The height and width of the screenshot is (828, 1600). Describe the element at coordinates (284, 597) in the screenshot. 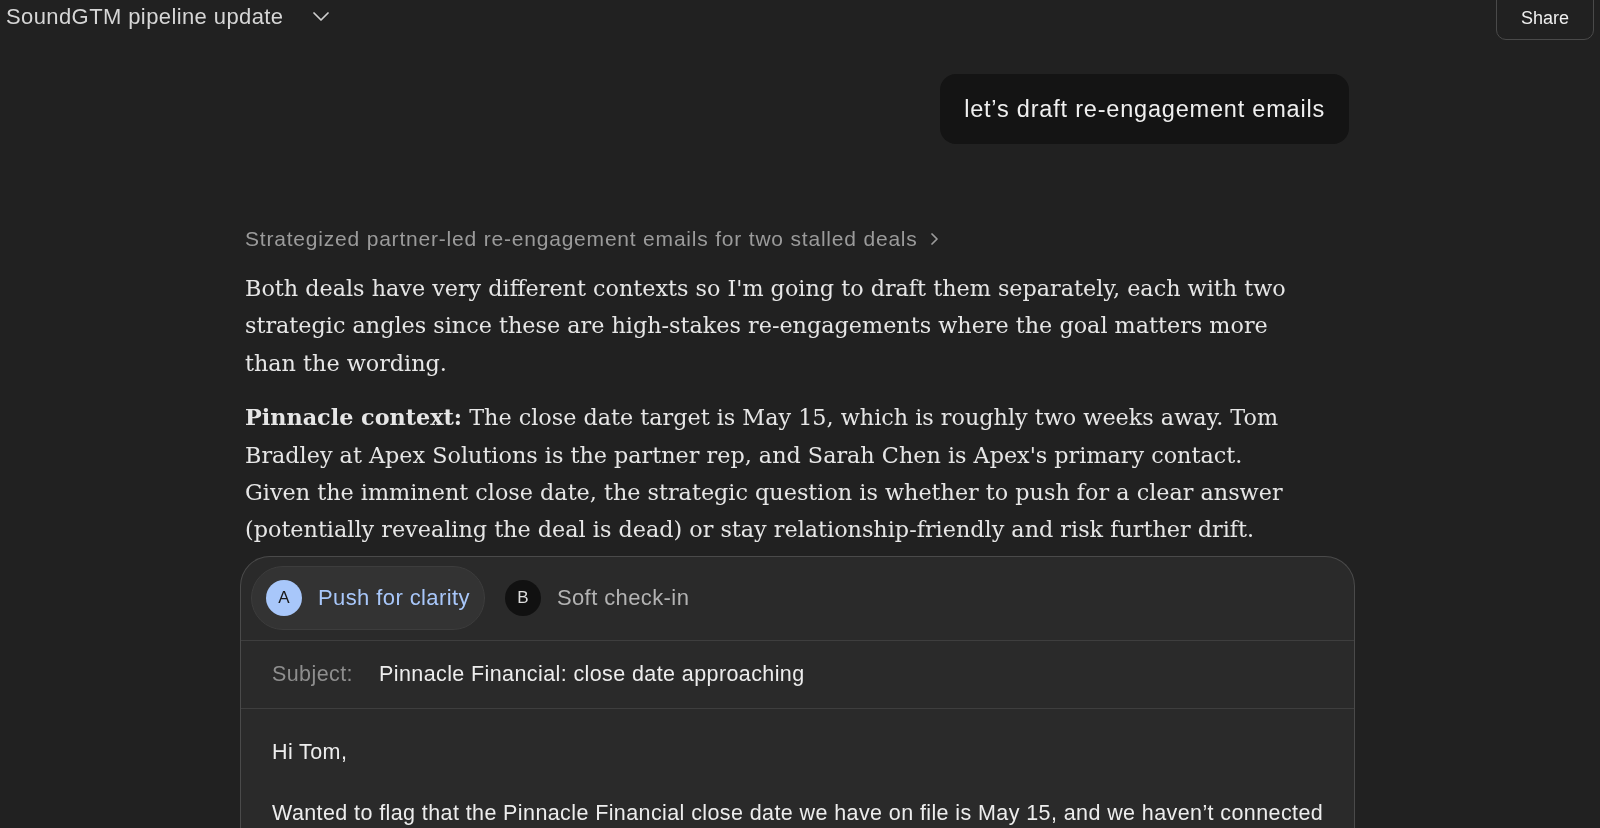

I see `letter-badge: A` at that location.